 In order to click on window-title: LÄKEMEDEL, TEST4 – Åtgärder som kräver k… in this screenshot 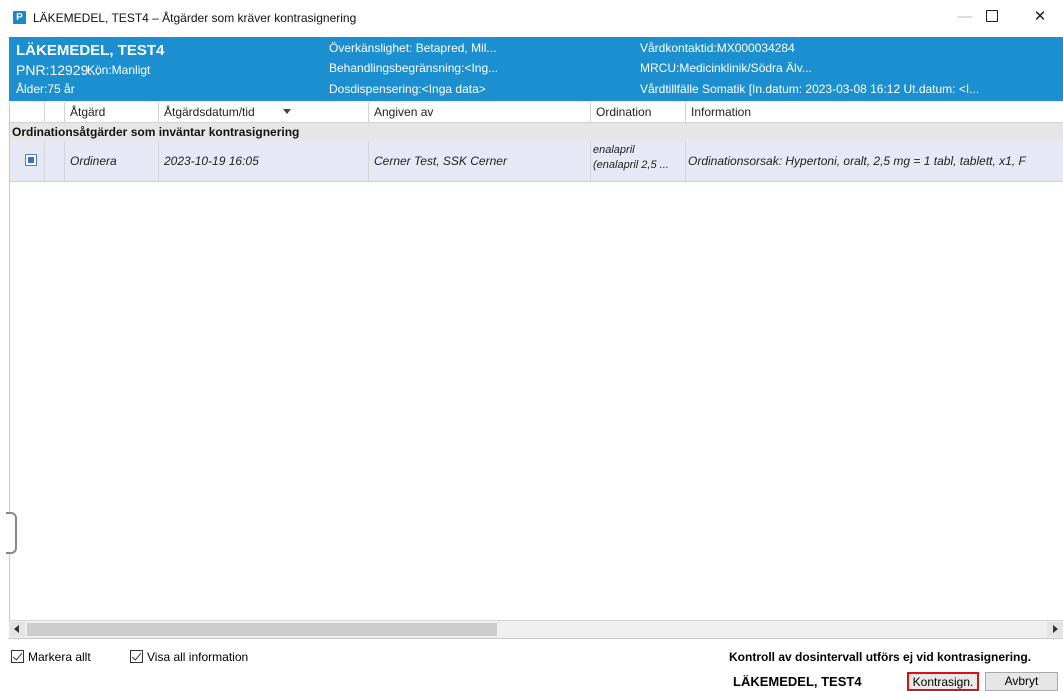, I will do `click(195, 18)`.